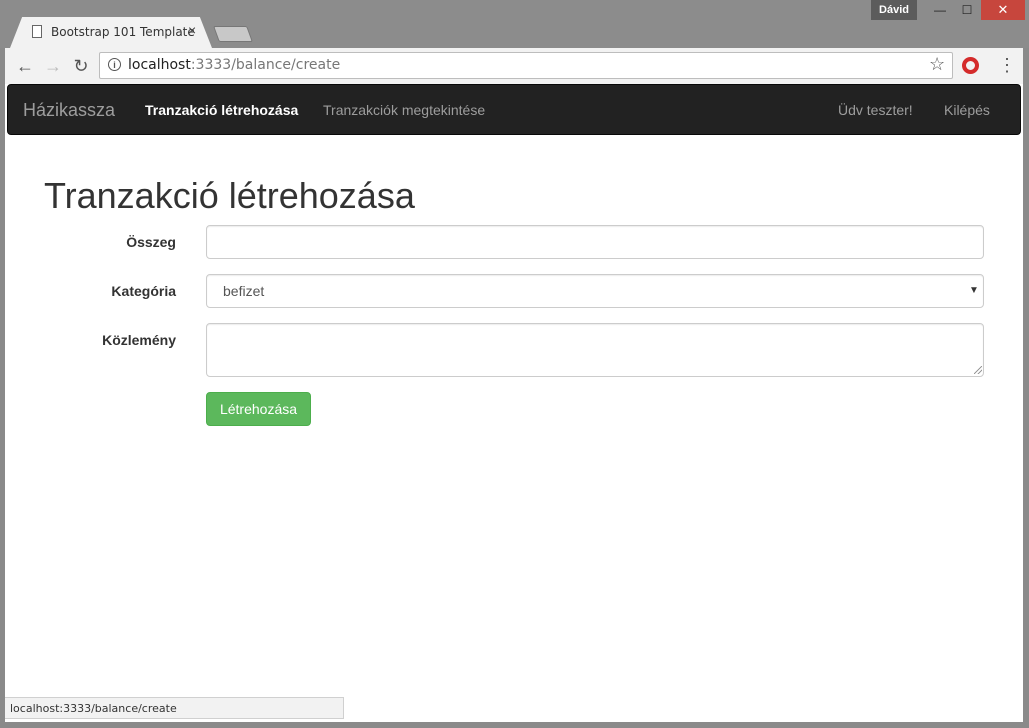 This screenshot has width=1029, height=728. Describe the element at coordinates (404, 110) in the screenshot. I see `nav-item-view-transactions: Tranzakciók megtekintése` at that location.